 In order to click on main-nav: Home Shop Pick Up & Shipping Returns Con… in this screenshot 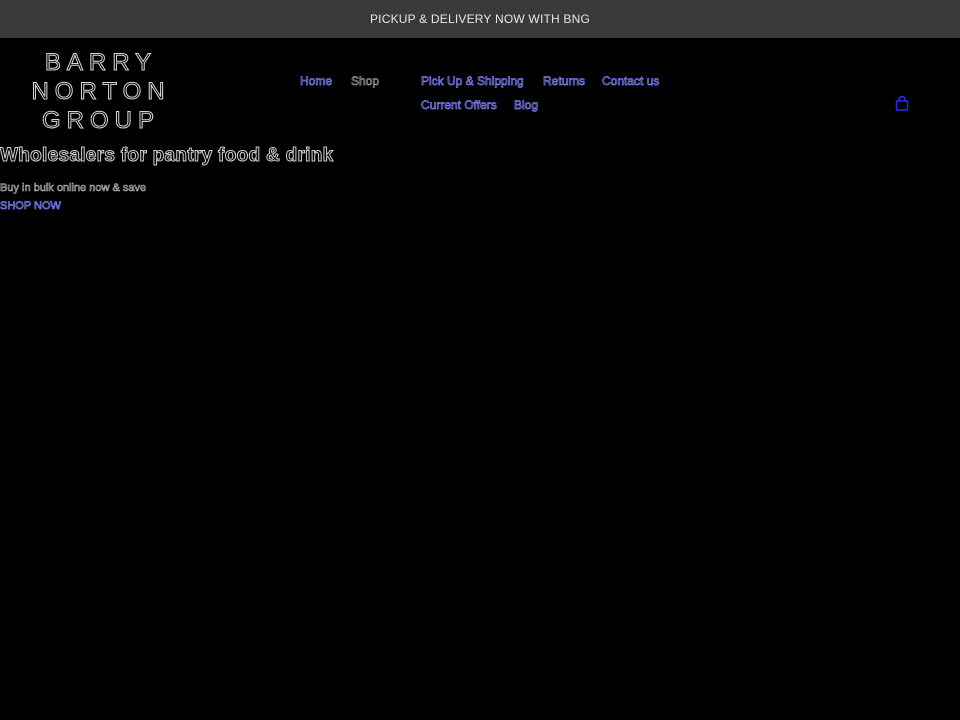, I will do `click(490, 95)`.